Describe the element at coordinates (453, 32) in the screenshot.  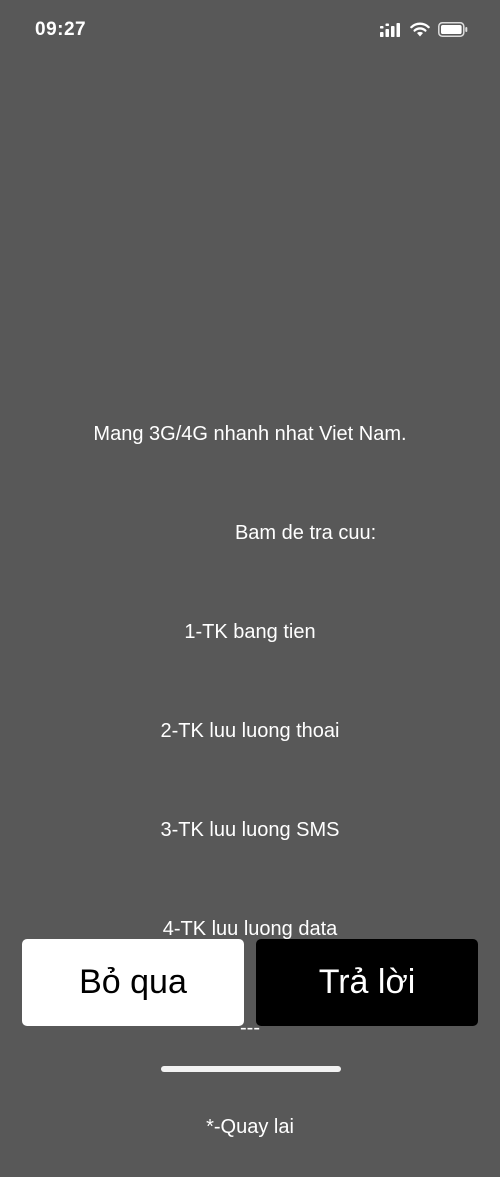
I see `battery-icon` at that location.